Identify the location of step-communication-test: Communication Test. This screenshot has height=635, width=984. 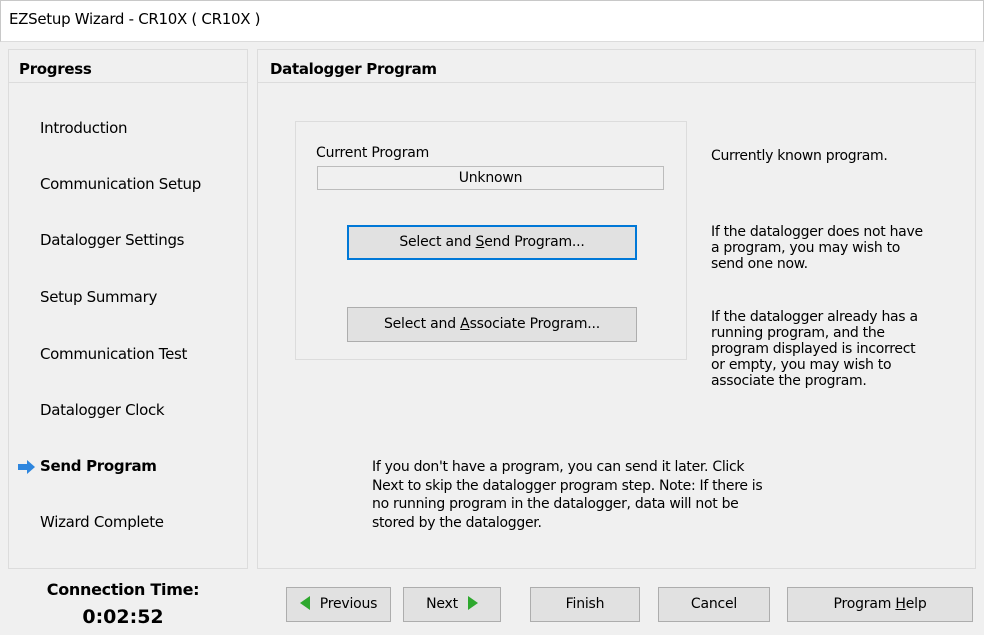
(114, 354).